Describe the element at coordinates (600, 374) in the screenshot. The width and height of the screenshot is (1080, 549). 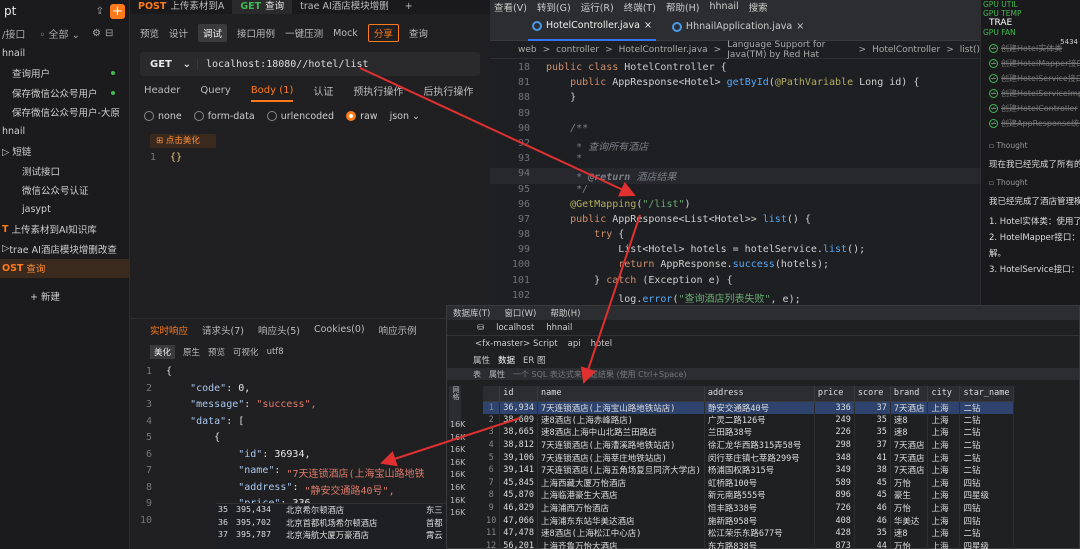
I see `filter-input: 一个 SQL 表达式来过滤结果 (使用 Ctrl+Space)` at that location.